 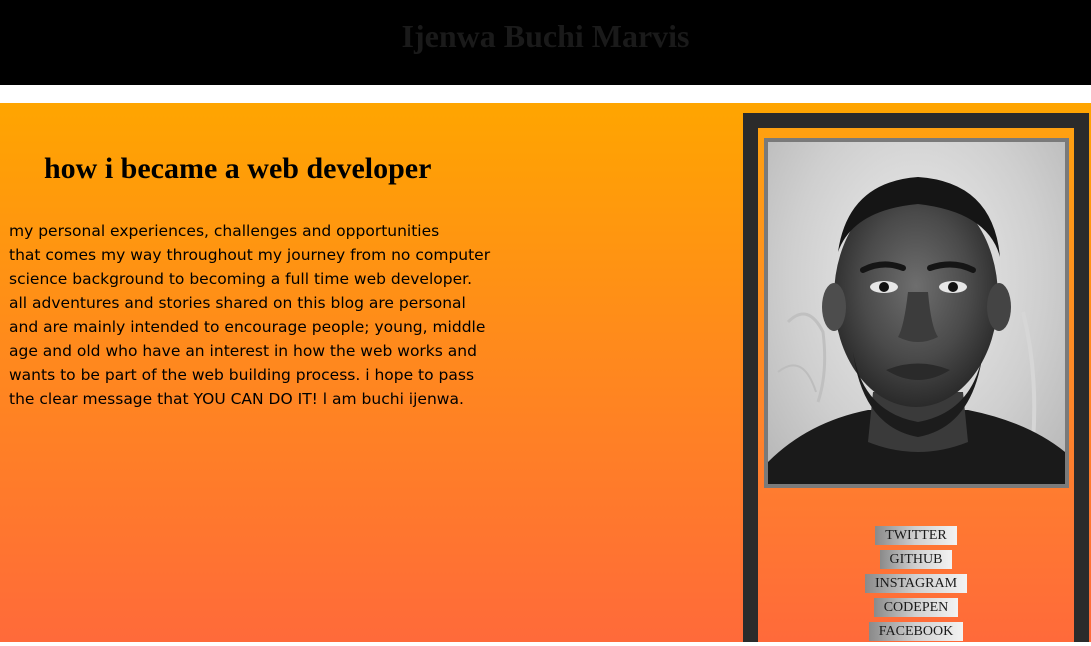 I want to click on twitter-link: TWITTER, so click(x=916, y=535).